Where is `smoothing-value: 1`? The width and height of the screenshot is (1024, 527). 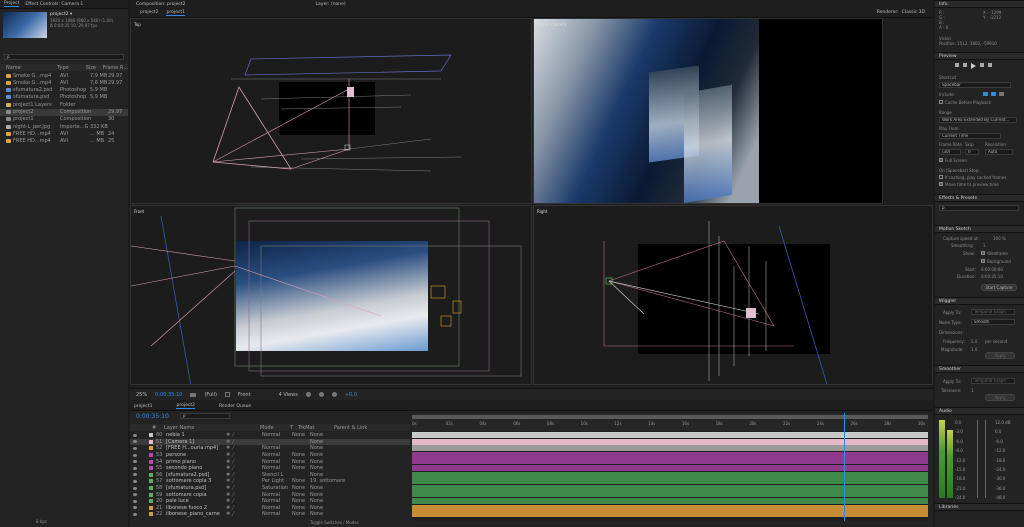
smoothing-value: 1 is located at coordinates (984, 245).